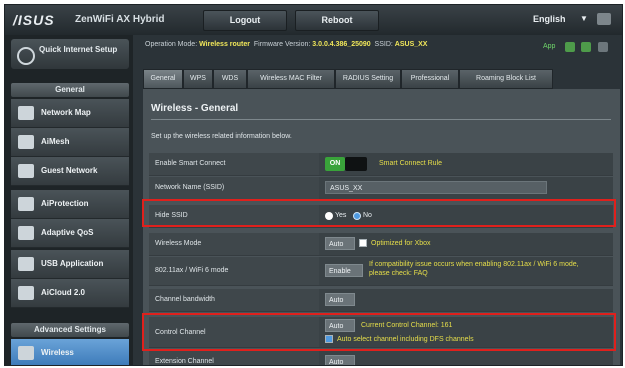 The width and height of the screenshot is (625, 368). Describe the element at coordinates (190, 187) in the screenshot. I see `network-name-label: Network Name (SSID)` at that location.